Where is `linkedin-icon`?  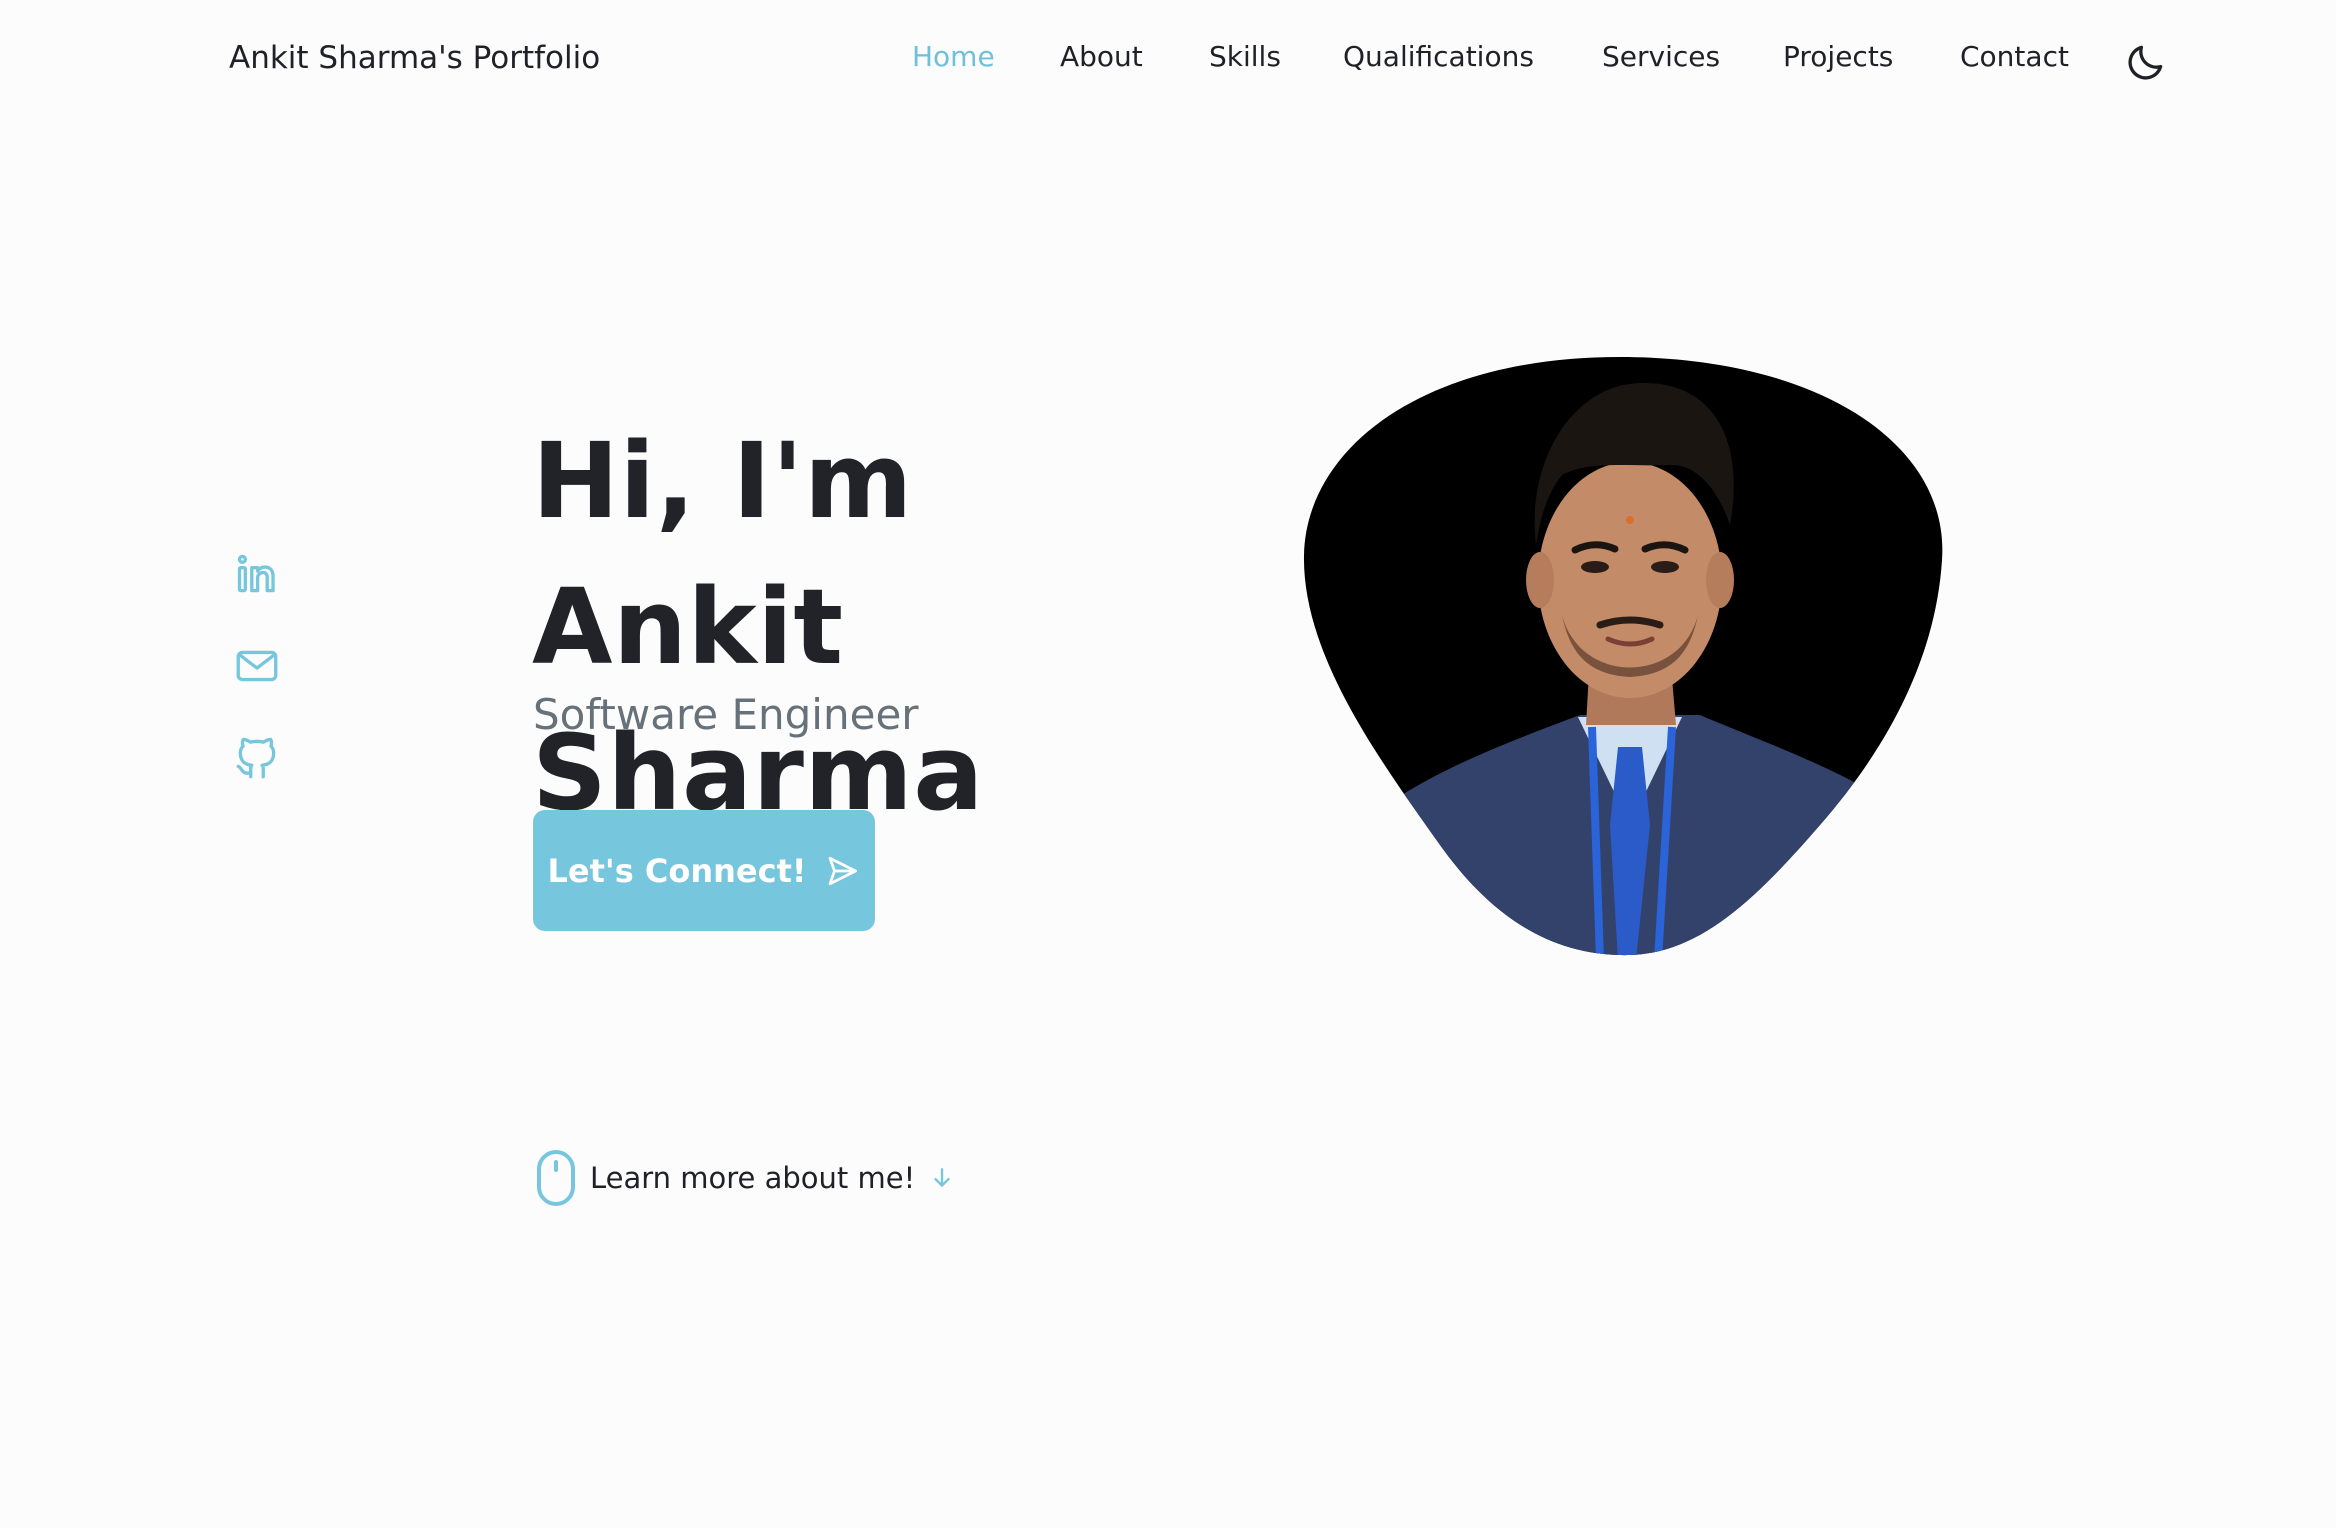
linkedin-icon is located at coordinates (256, 573).